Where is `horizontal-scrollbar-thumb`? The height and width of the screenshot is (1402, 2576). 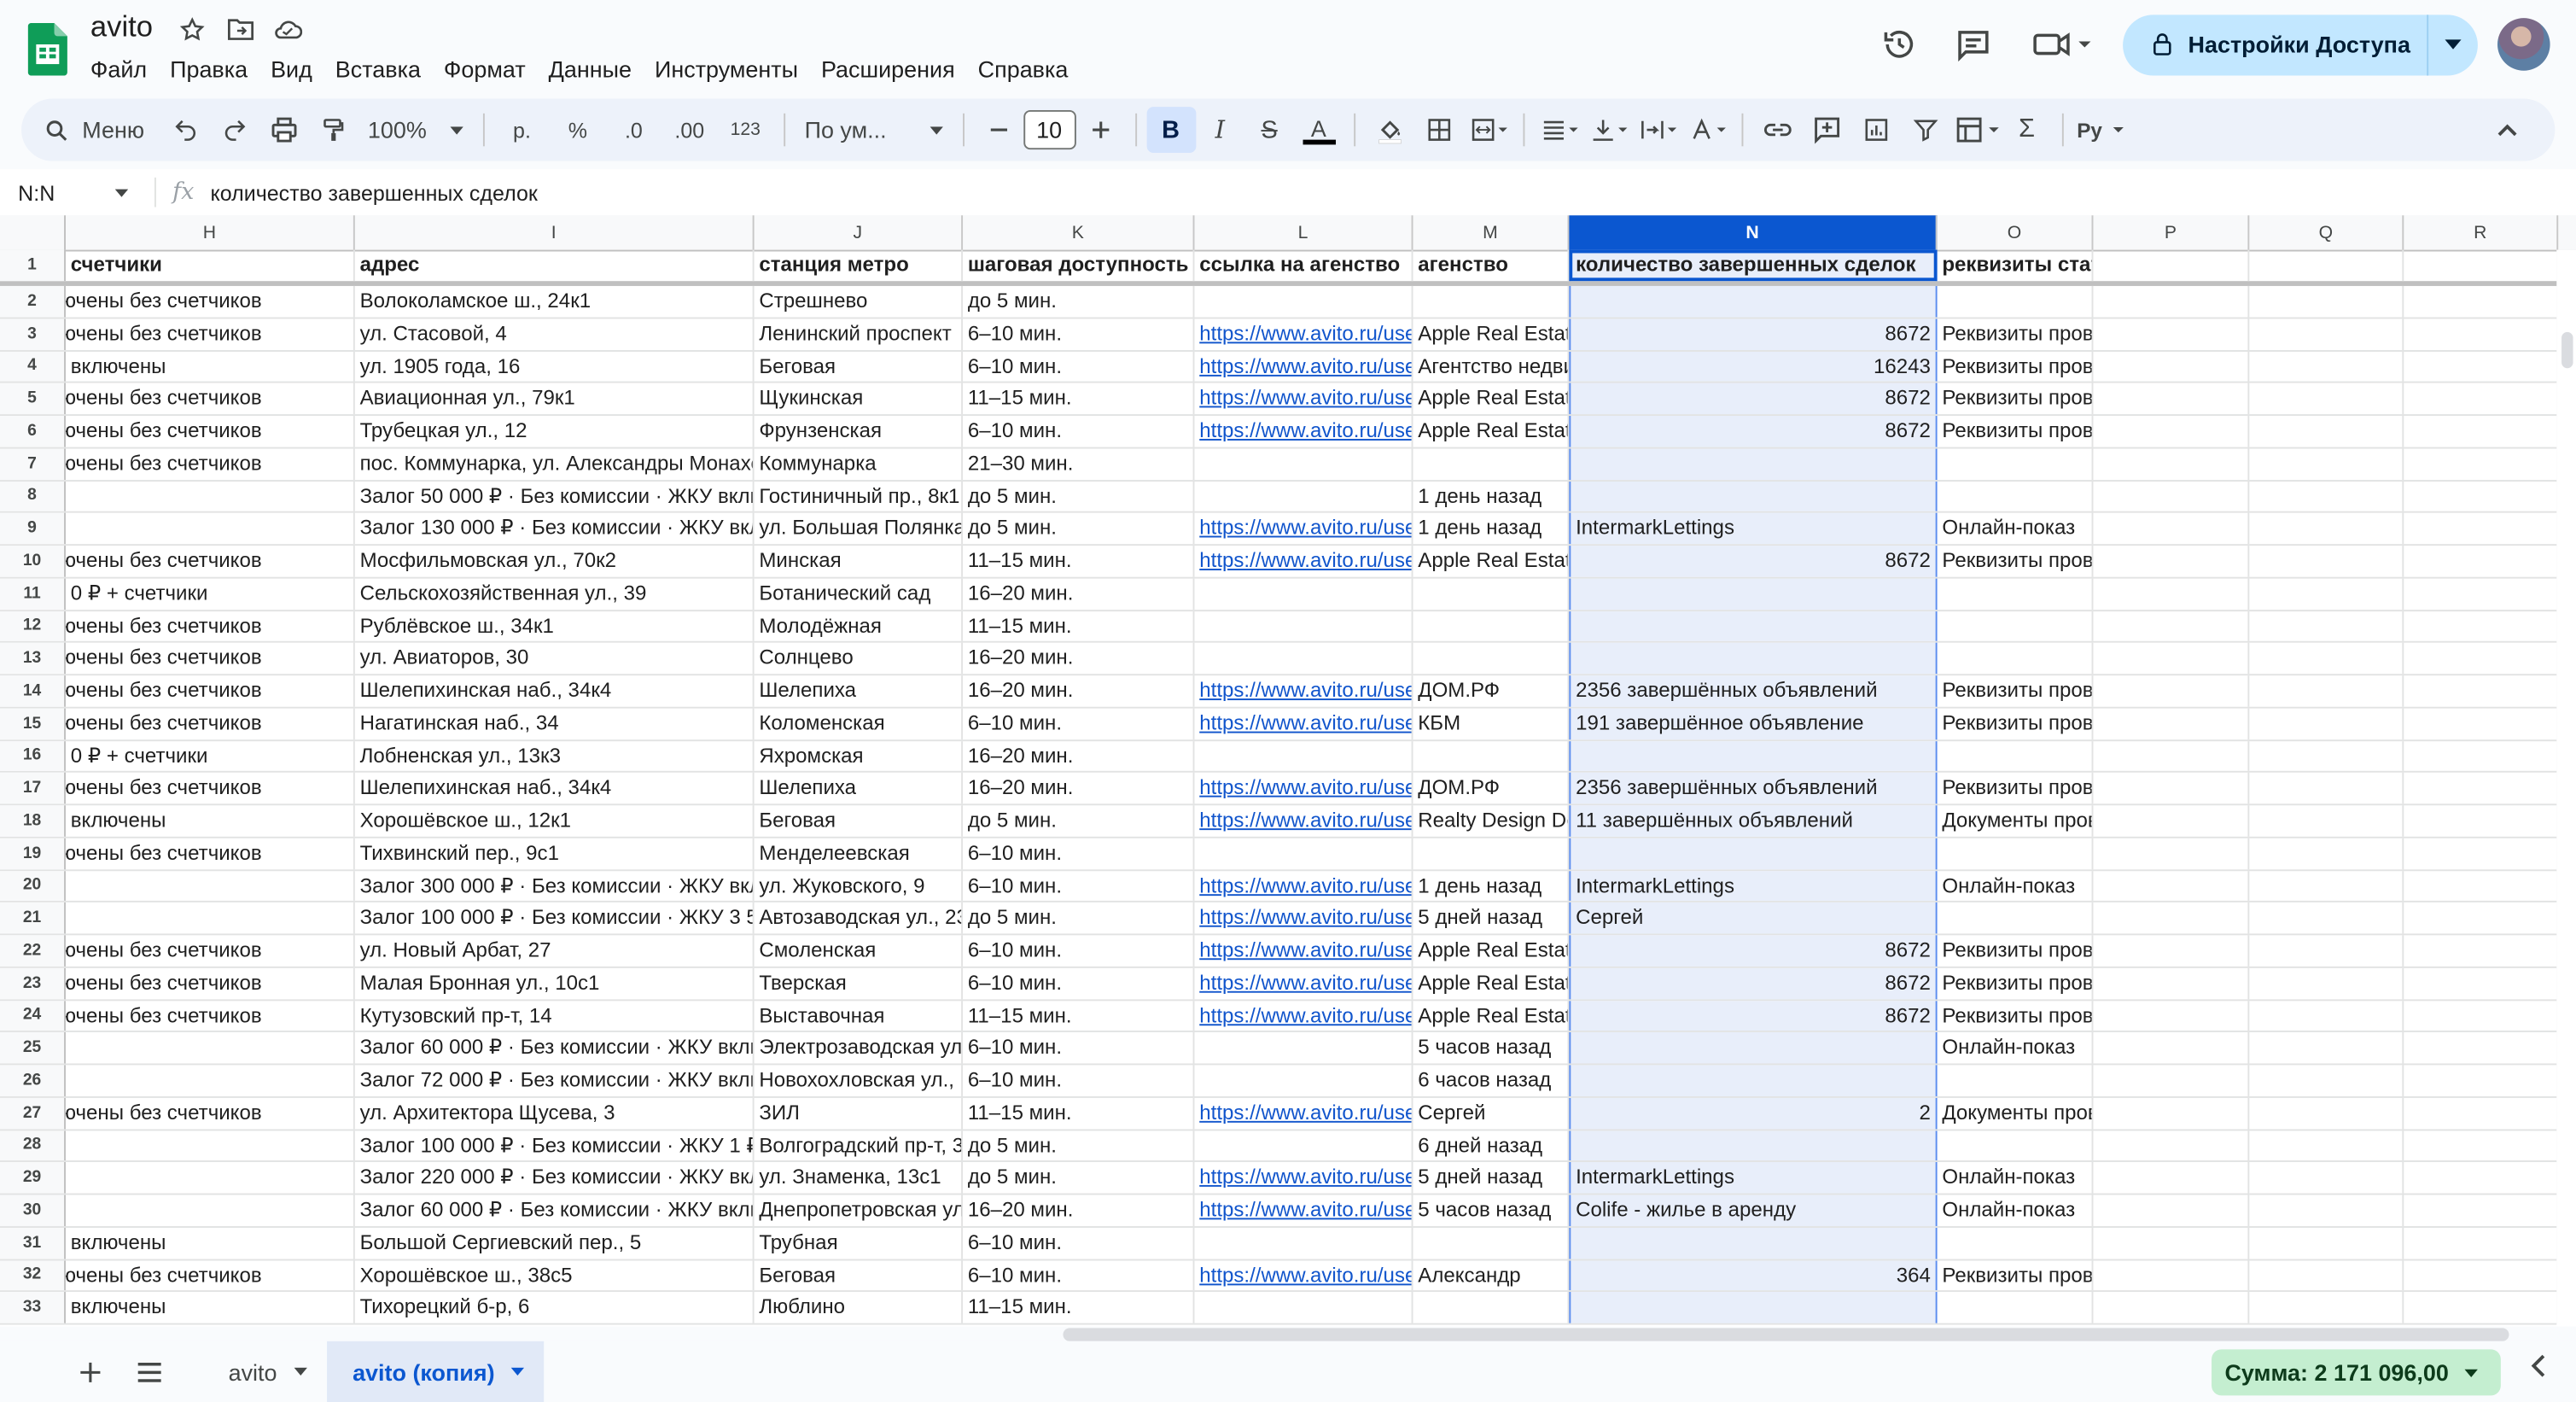 horizontal-scrollbar-thumb is located at coordinates (1786, 1335).